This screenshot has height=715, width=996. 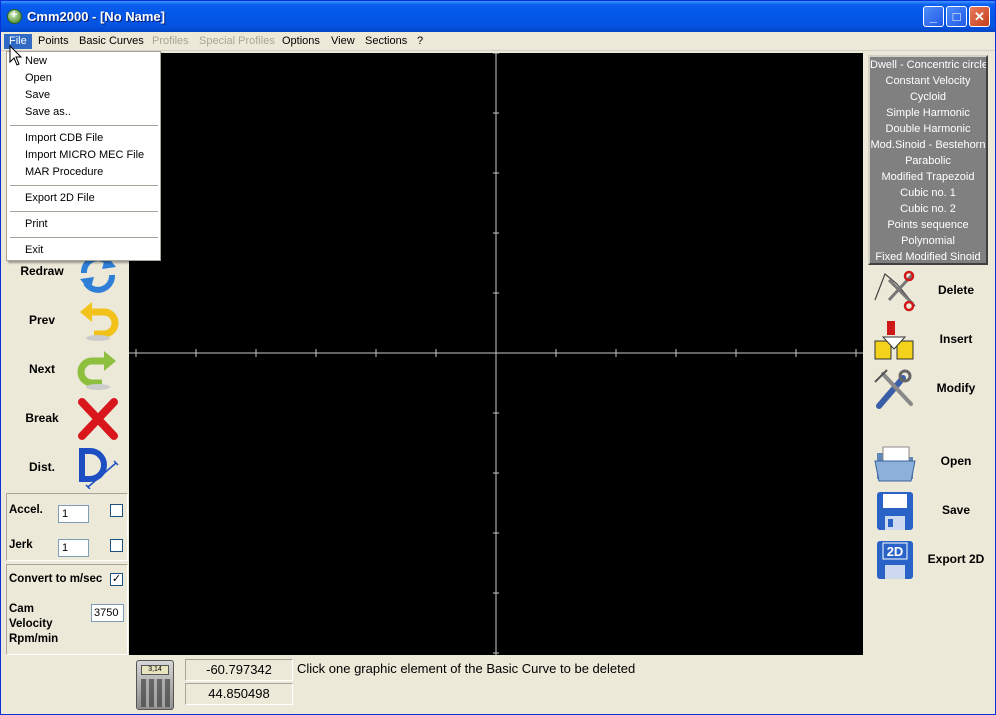 What do you see at coordinates (928, 209) in the screenshot?
I see `curve-list-item: Cubic no. 2` at bounding box center [928, 209].